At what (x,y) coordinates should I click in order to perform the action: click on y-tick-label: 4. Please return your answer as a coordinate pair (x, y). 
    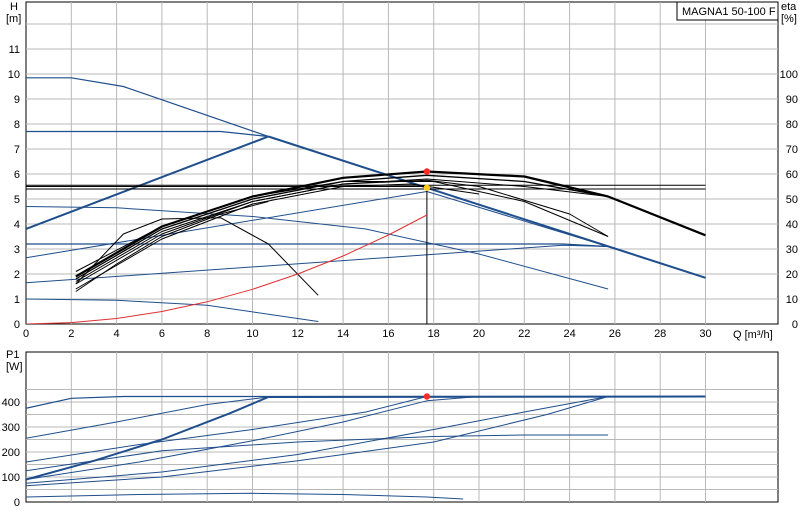
    Looking at the image, I should click on (17, 225).